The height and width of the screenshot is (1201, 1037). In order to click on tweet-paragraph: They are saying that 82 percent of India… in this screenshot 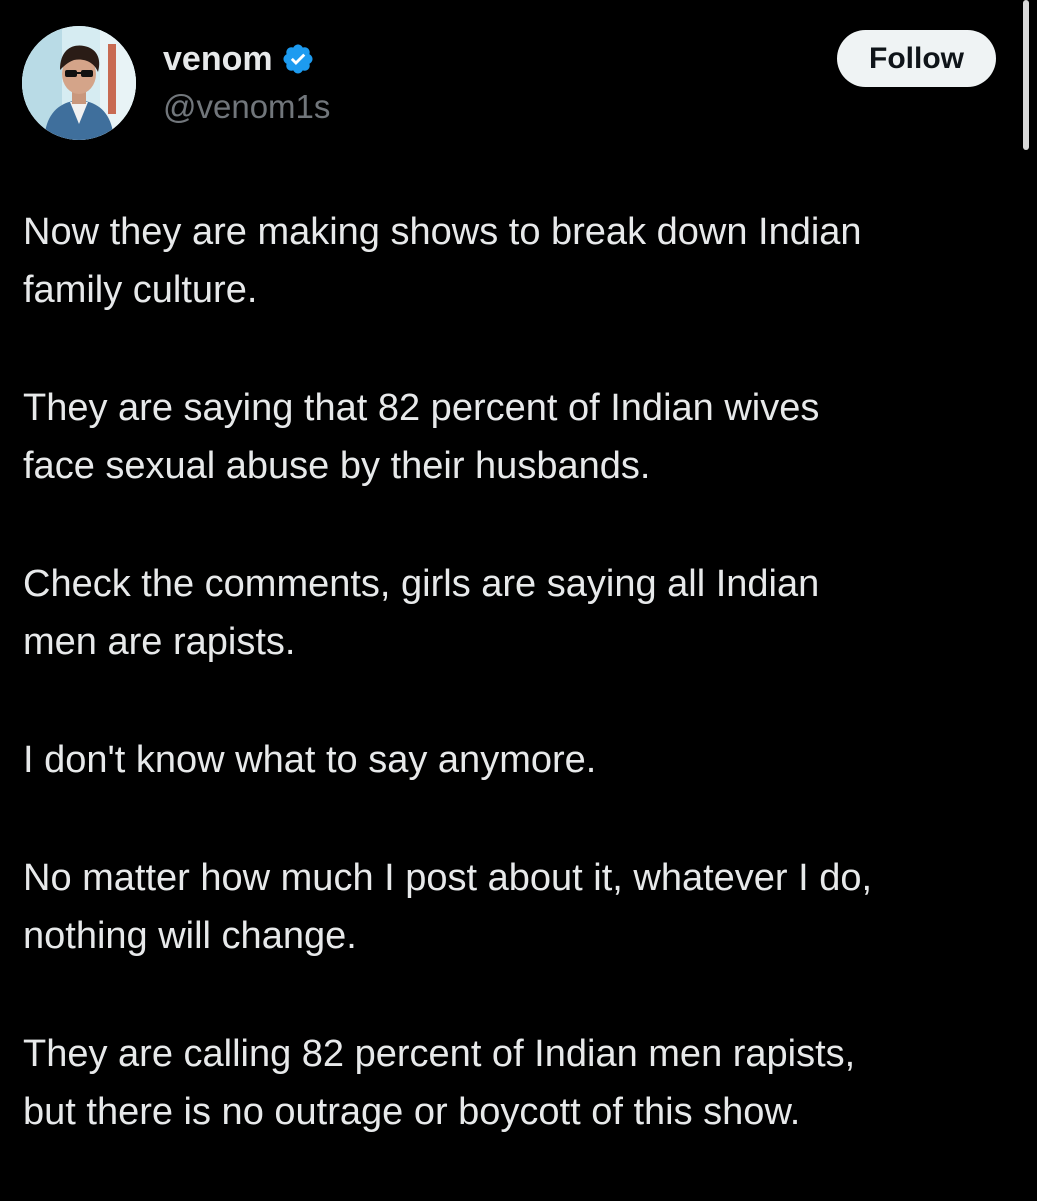, I will do `click(421, 437)`.